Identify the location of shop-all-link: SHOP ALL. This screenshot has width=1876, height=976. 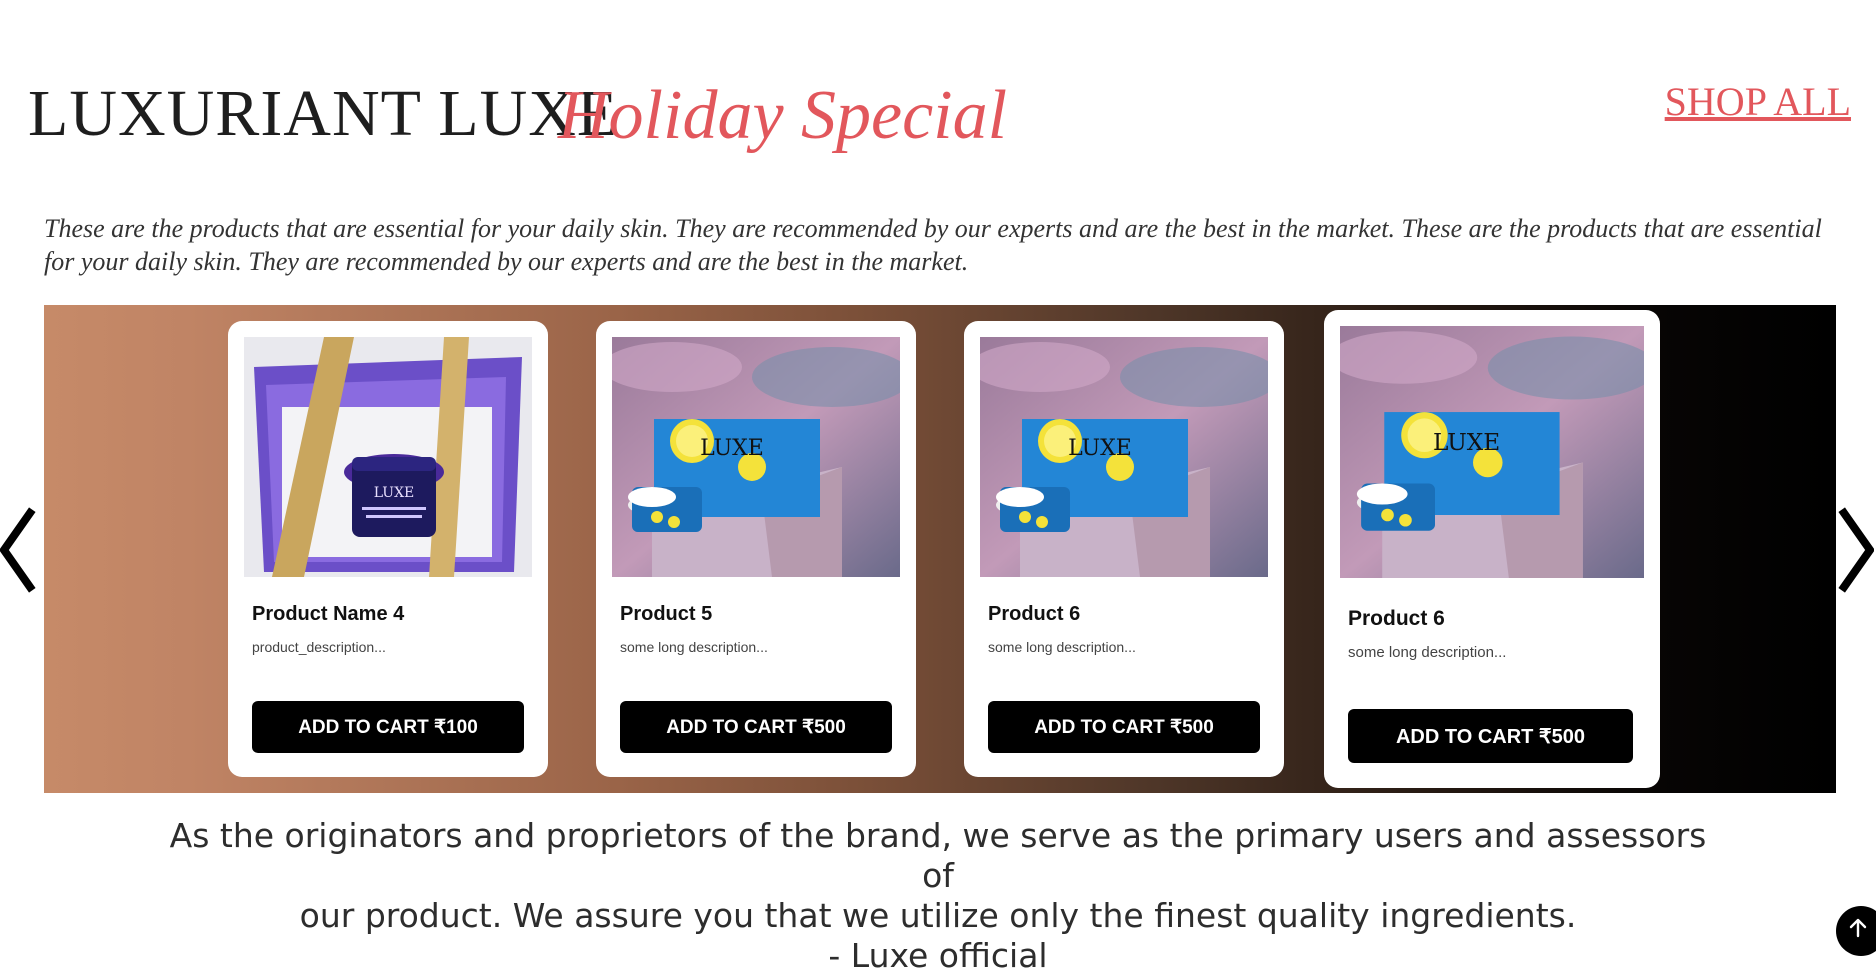
(1758, 101).